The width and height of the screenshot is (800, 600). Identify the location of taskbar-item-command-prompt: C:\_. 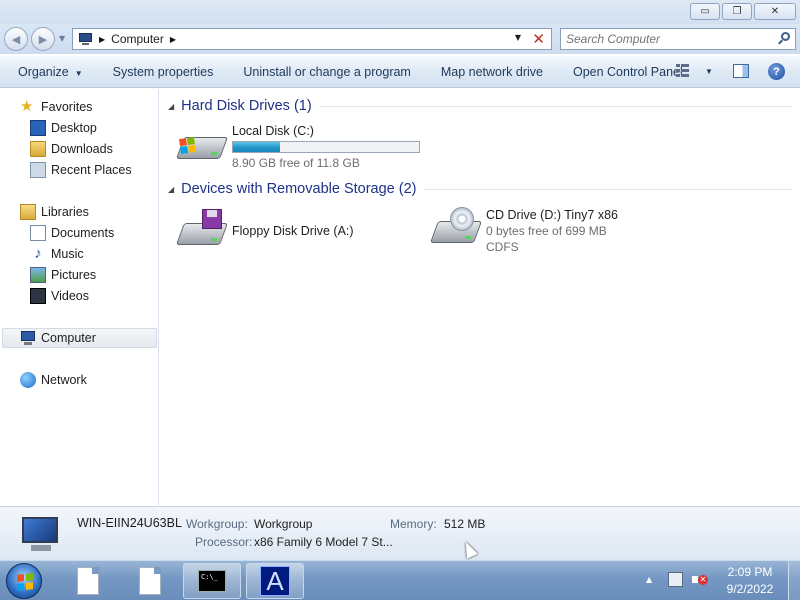
(212, 581).